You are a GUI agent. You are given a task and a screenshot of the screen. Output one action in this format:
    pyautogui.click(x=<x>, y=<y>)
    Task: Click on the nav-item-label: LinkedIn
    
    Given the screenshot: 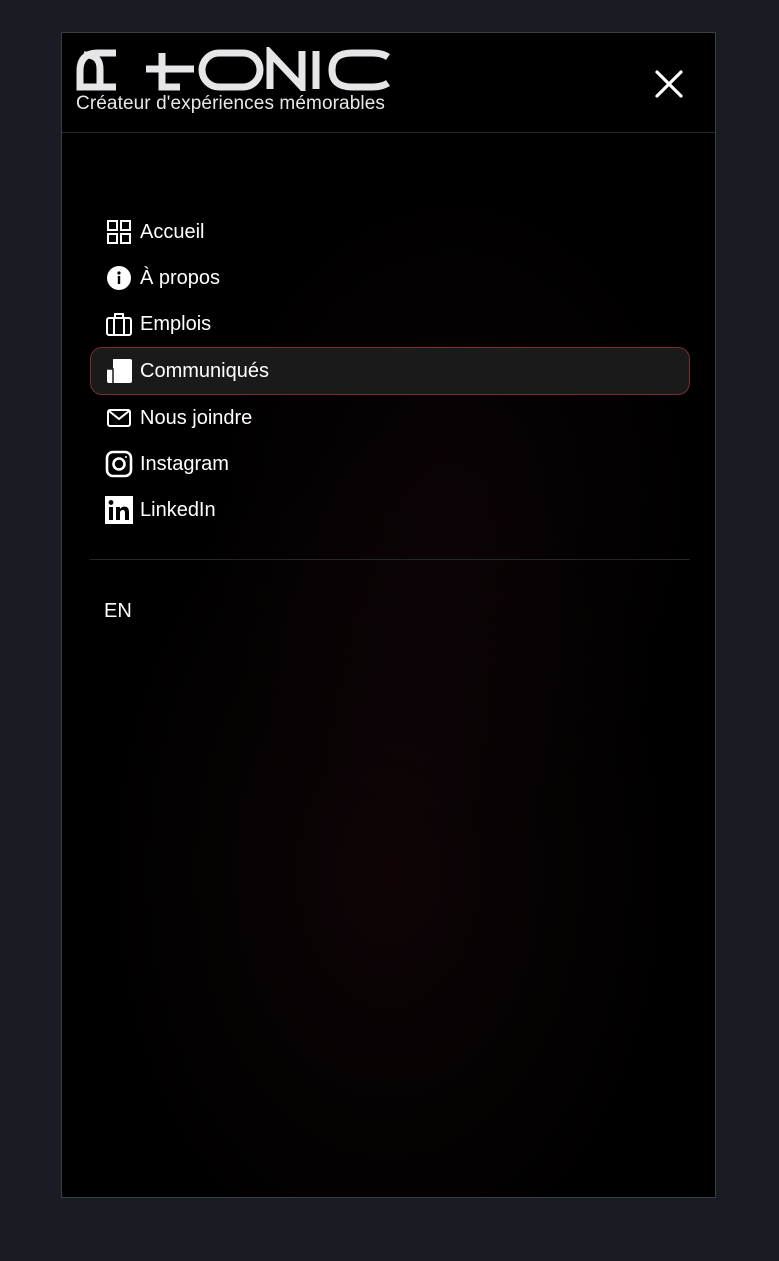 What is the action you would take?
    pyautogui.click(x=178, y=509)
    